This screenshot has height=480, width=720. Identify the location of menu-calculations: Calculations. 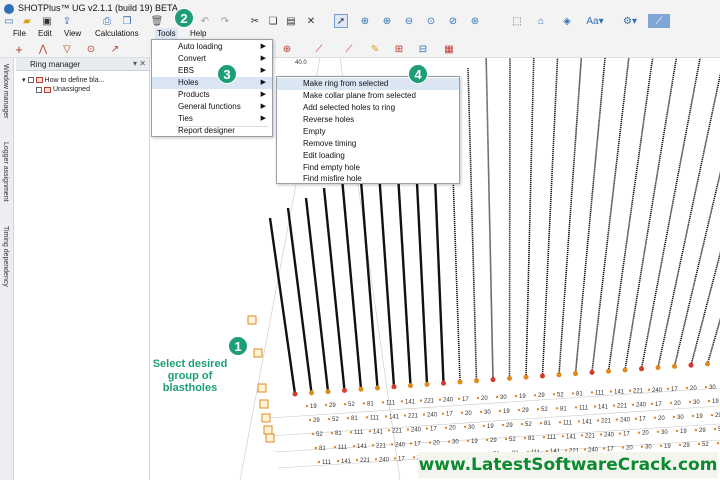
(117, 34).